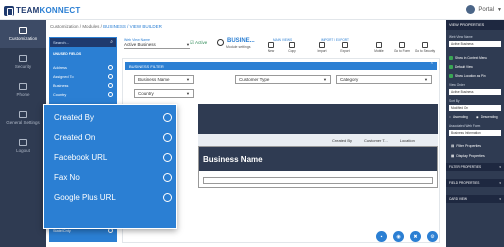  What do you see at coordinates (471, 9) in the screenshot?
I see `avatar` at bounding box center [471, 9].